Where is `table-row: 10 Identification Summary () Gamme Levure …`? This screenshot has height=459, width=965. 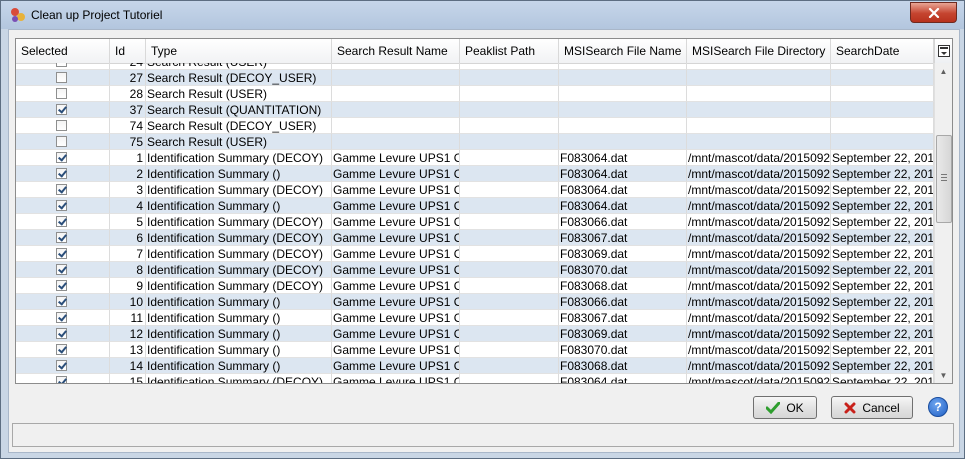 table-row: 10 Identification Summary () Gamme Levure … is located at coordinates (475, 302).